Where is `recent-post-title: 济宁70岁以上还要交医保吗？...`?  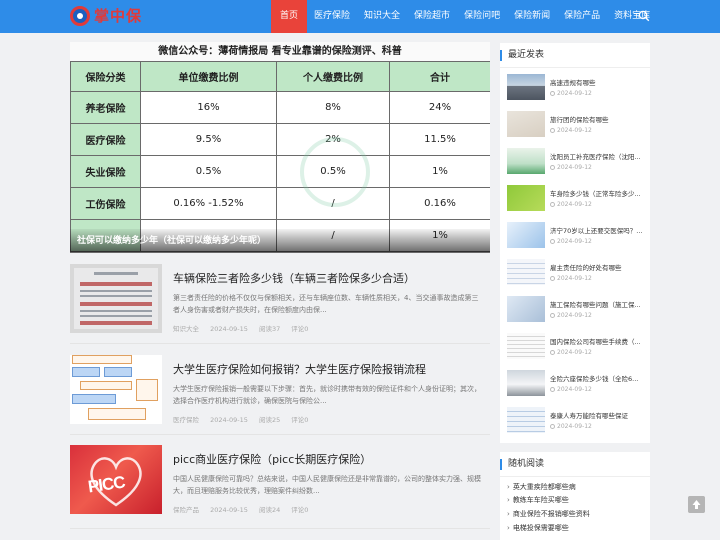 recent-post-title: 济宁70岁以上还要交医保吗？... is located at coordinates (598, 230).